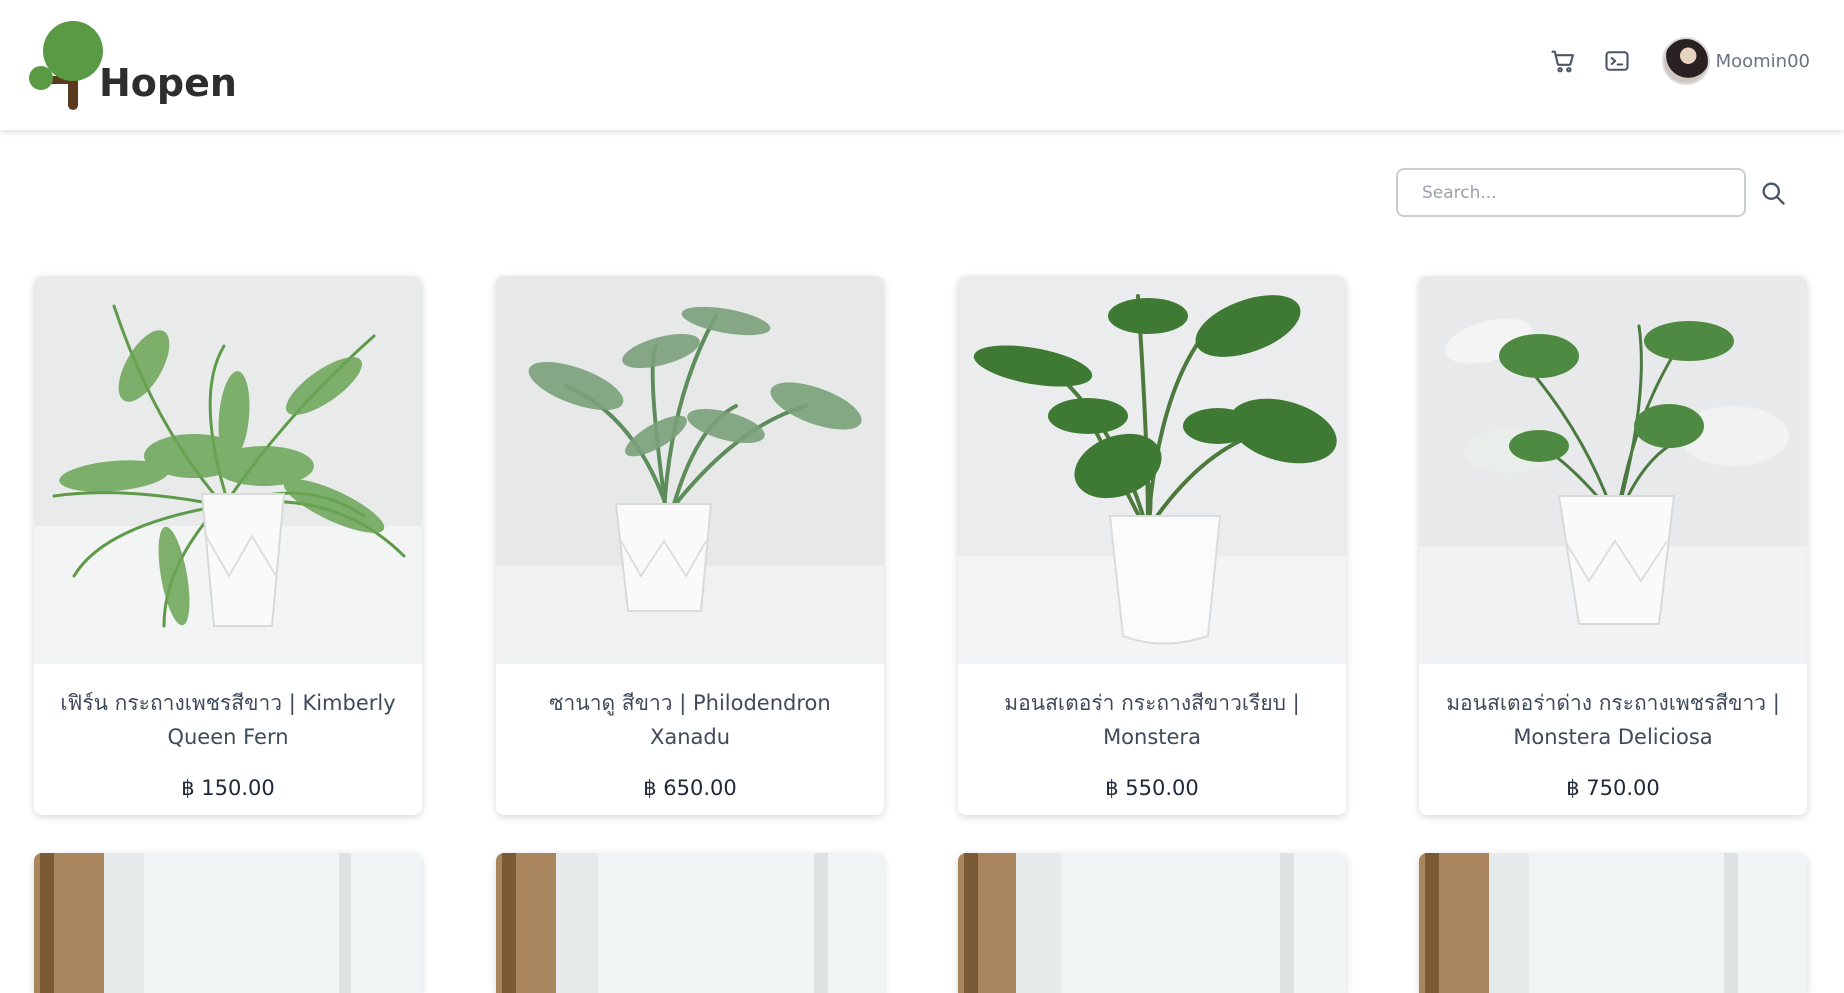 This screenshot has height=993, width=1844. I want to click on nav-actions: Moomin00, so click(1679, 61).